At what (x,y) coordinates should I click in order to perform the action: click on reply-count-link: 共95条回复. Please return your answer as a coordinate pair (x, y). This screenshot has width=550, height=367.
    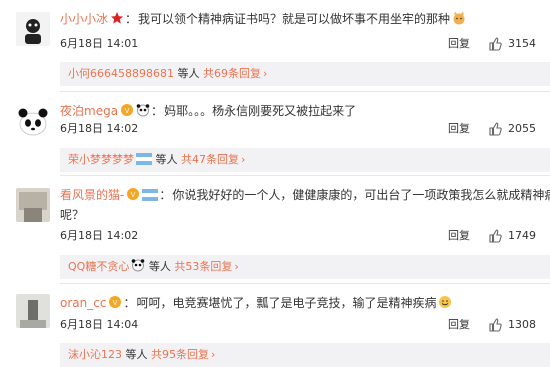
    Looking at the image, I should click on (180, 354).